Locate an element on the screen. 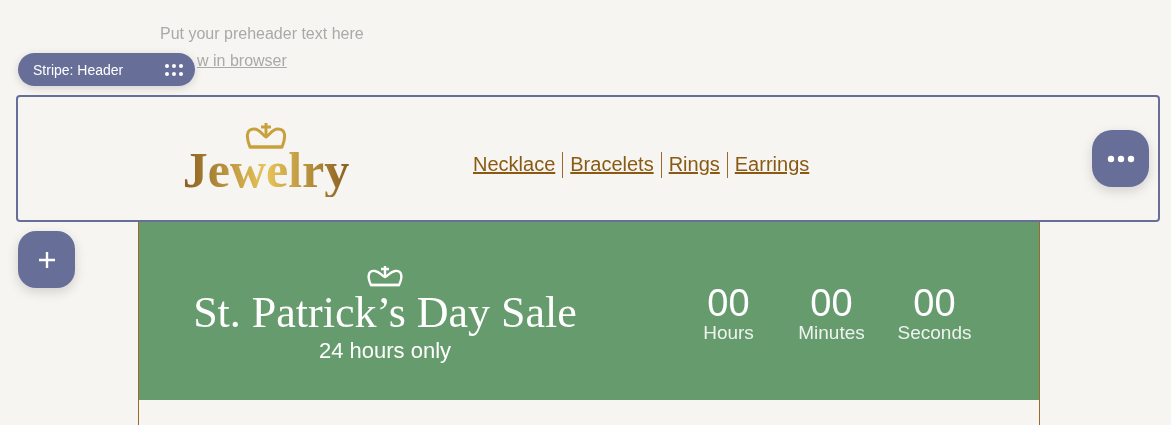 The width and height of the screenshot is (1171, 425). more-icon is located at coordinates (1120, 158).